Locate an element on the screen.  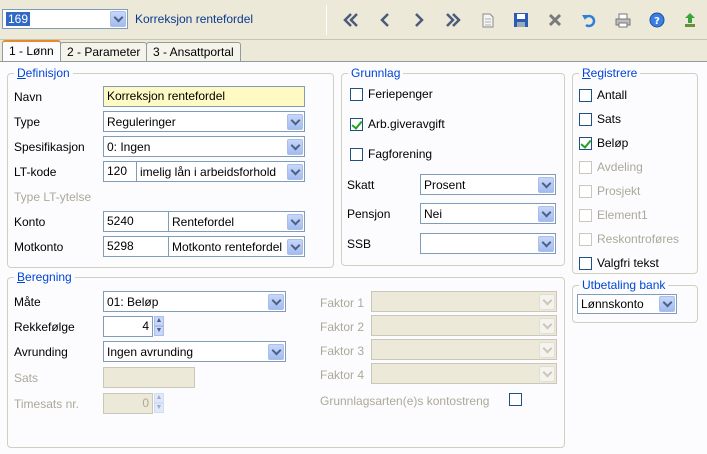
tab-parameter: 2 - Parameter is located at coordinates (104, 52).